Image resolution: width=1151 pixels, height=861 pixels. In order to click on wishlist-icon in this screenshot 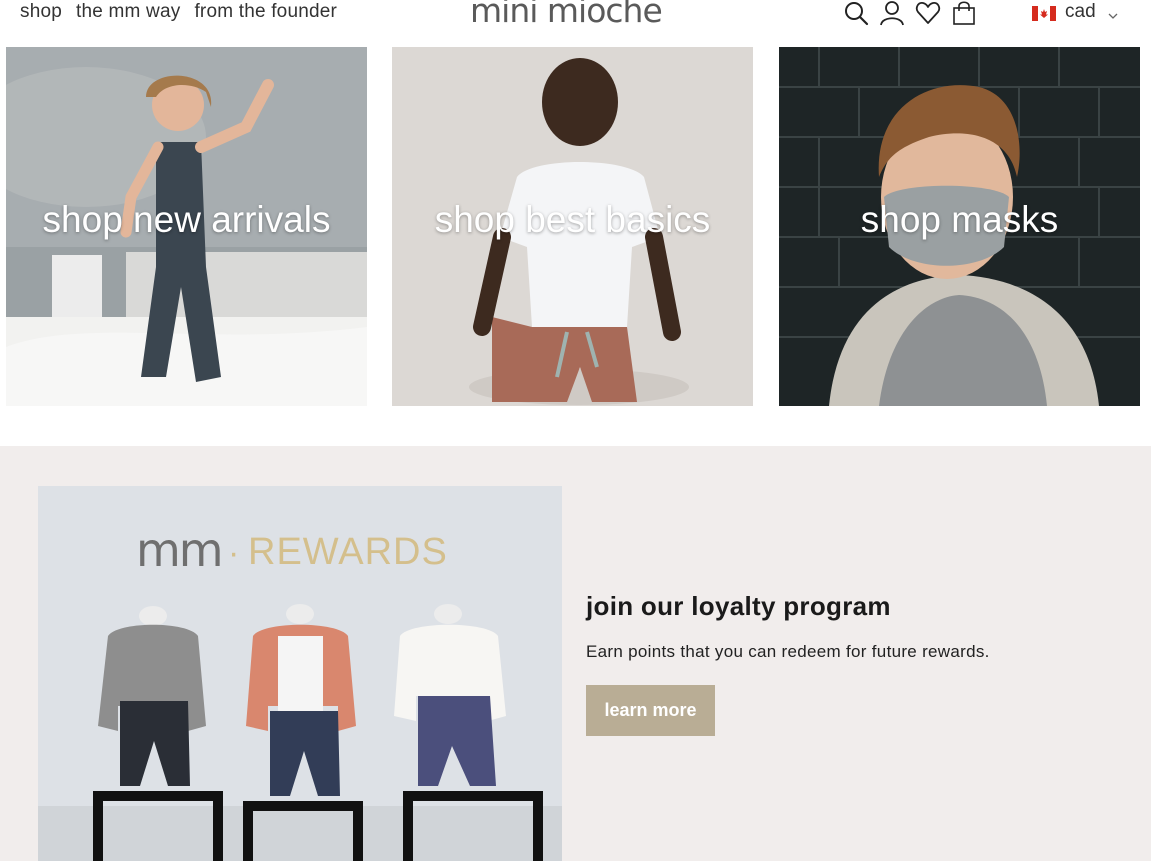, I will do `click(928, 13)`.